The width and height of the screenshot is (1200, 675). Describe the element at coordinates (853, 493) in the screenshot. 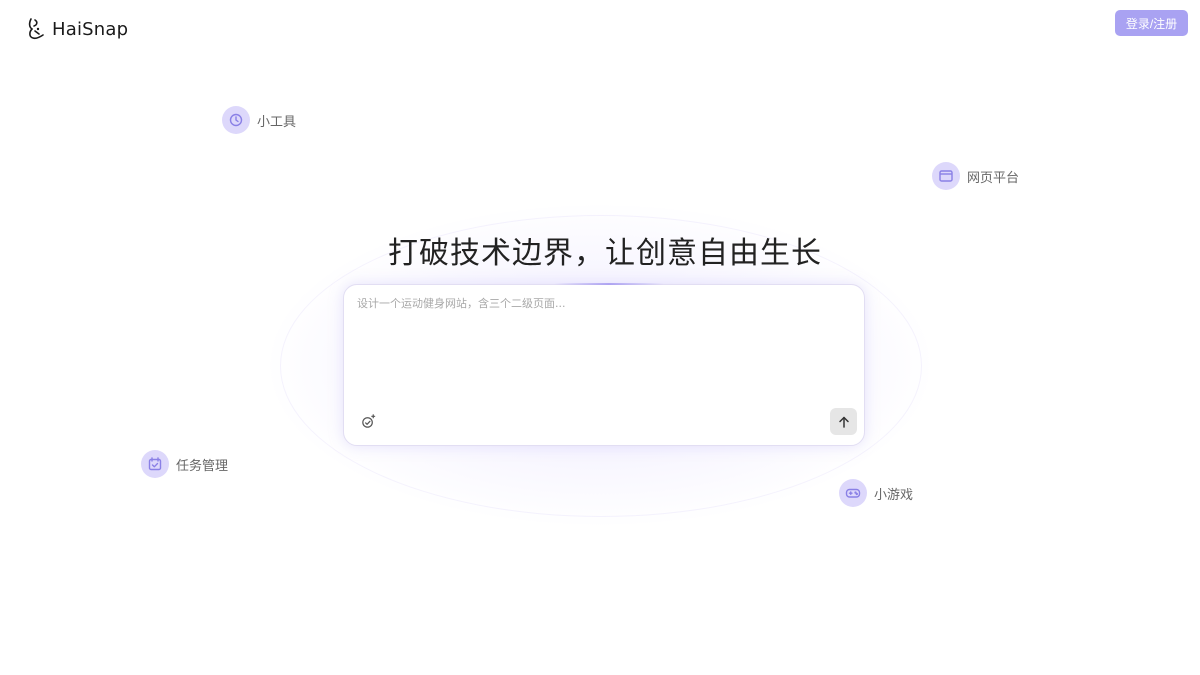

I see `gamepad-icon` at that location.